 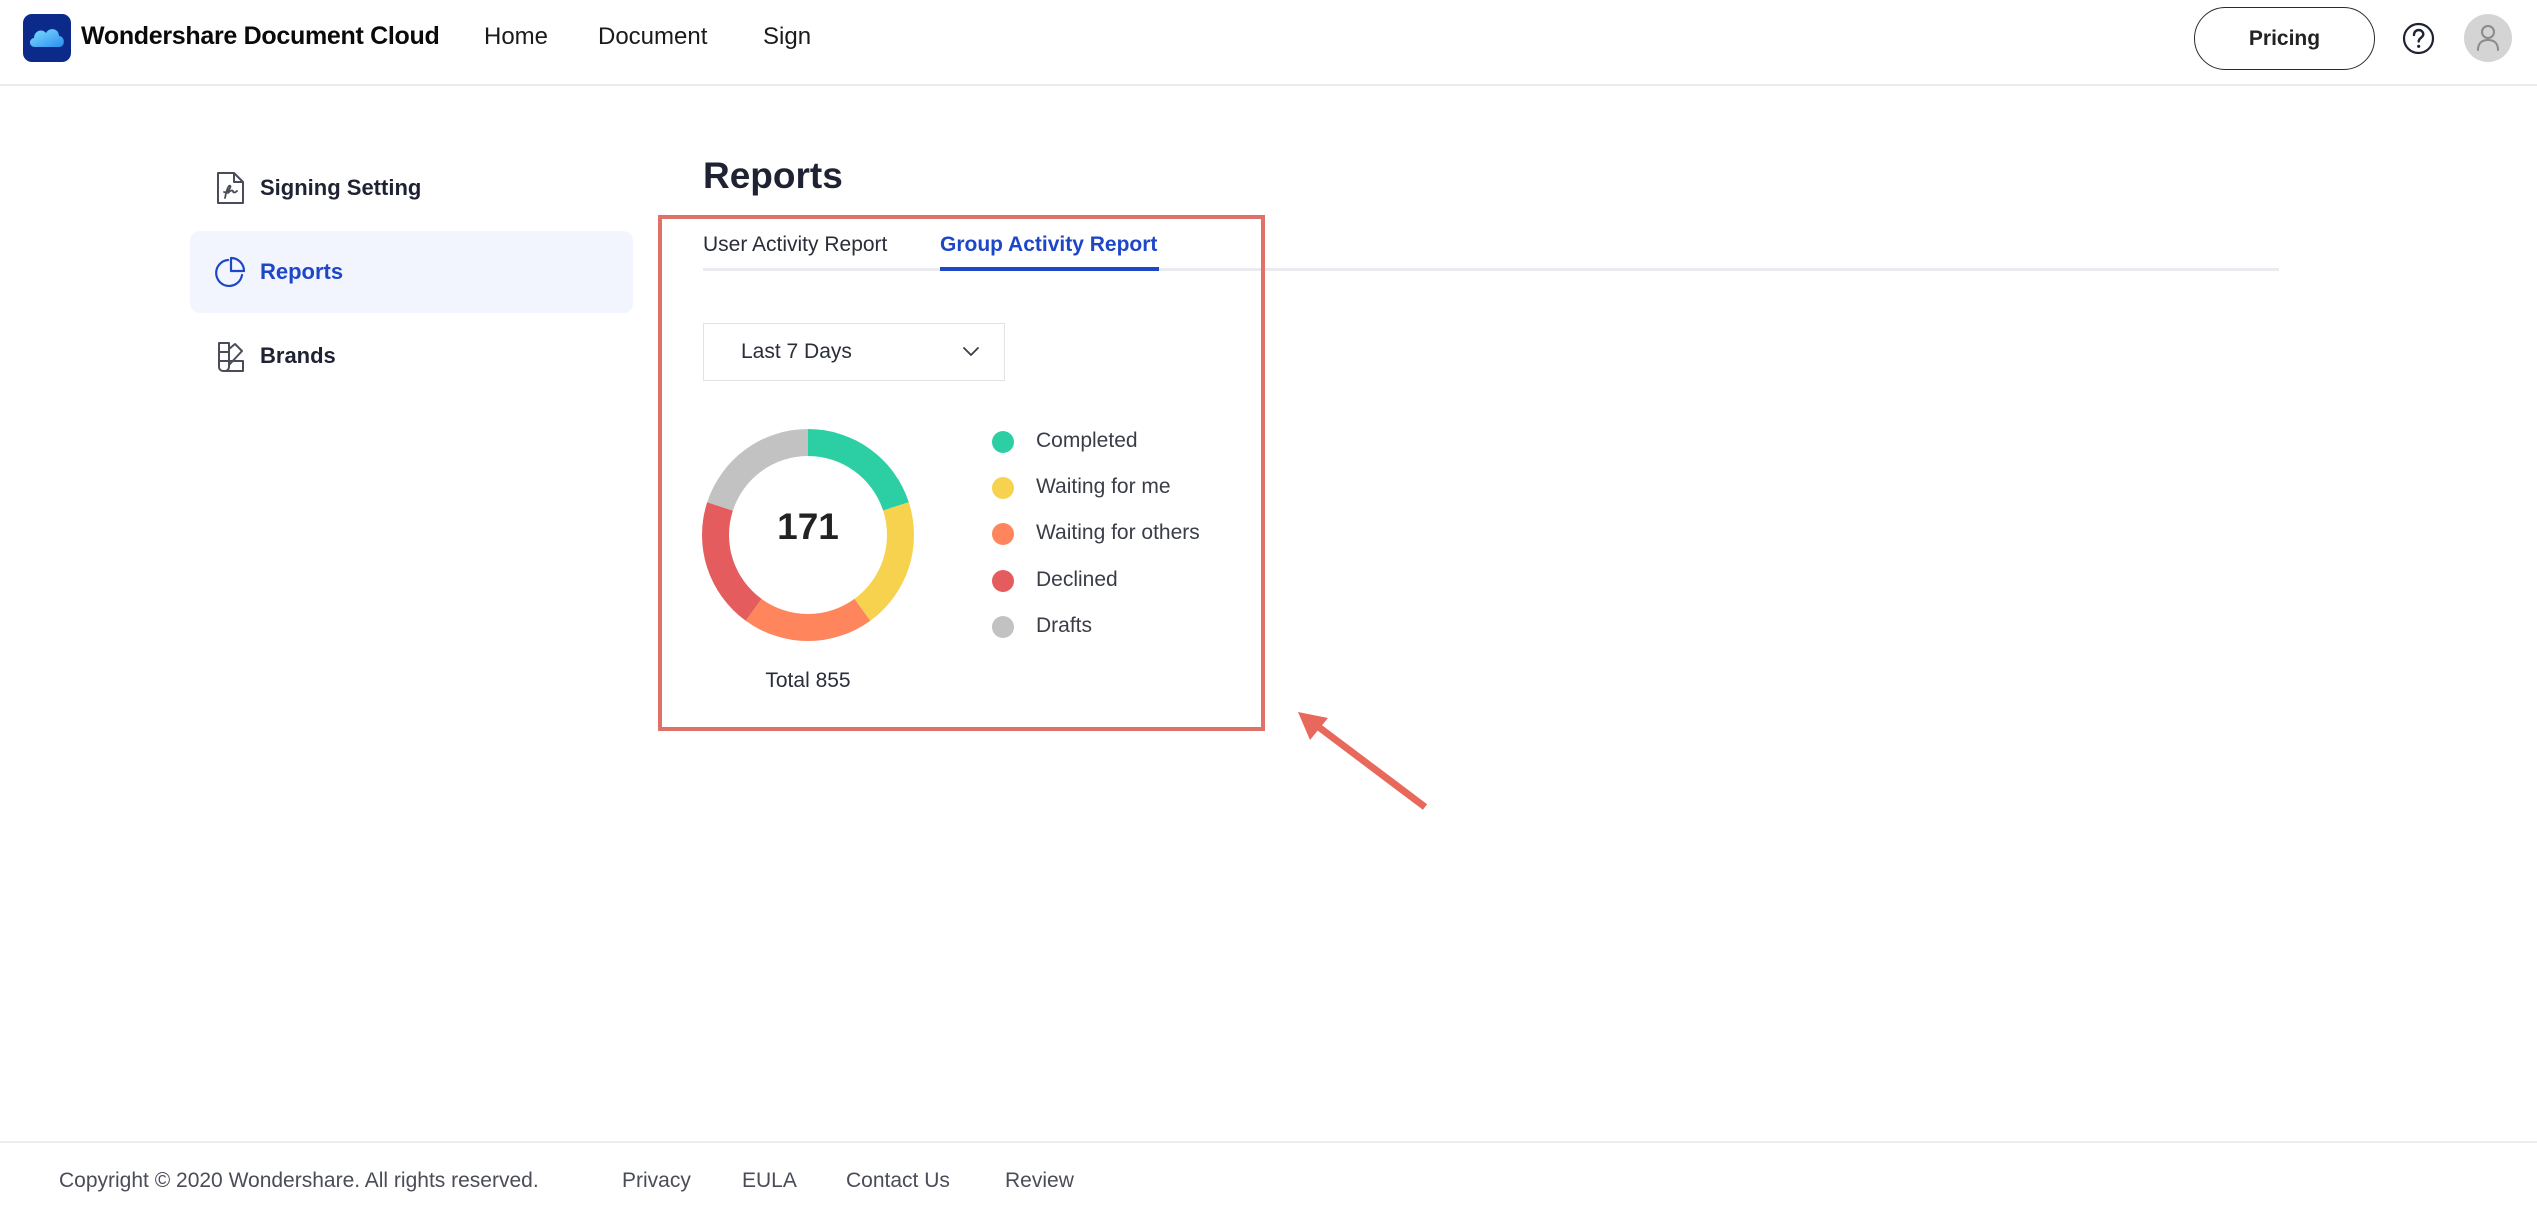 I want to click on sidebar-item-label: Brands, so click(x=298, y=355).